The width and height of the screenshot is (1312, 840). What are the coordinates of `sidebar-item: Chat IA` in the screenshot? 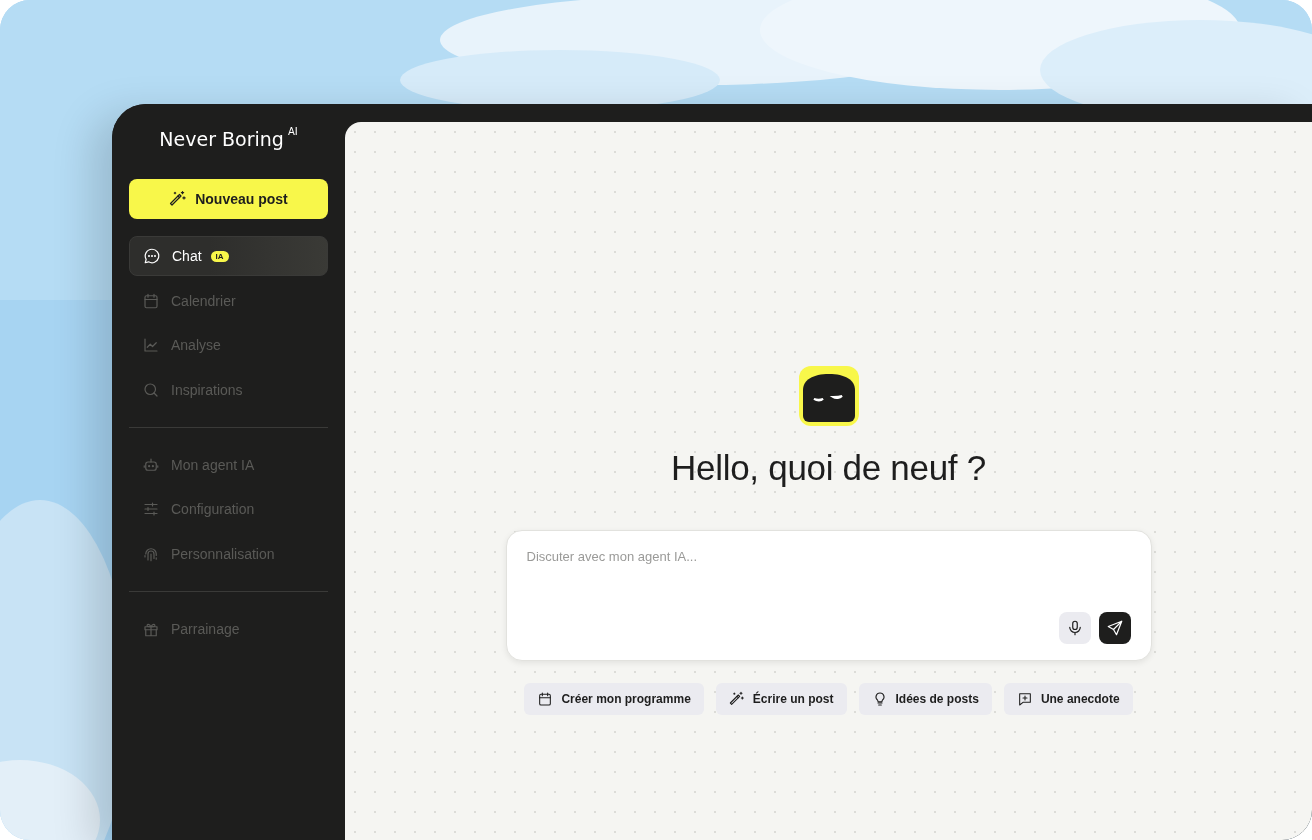 It's located at (228, 256).